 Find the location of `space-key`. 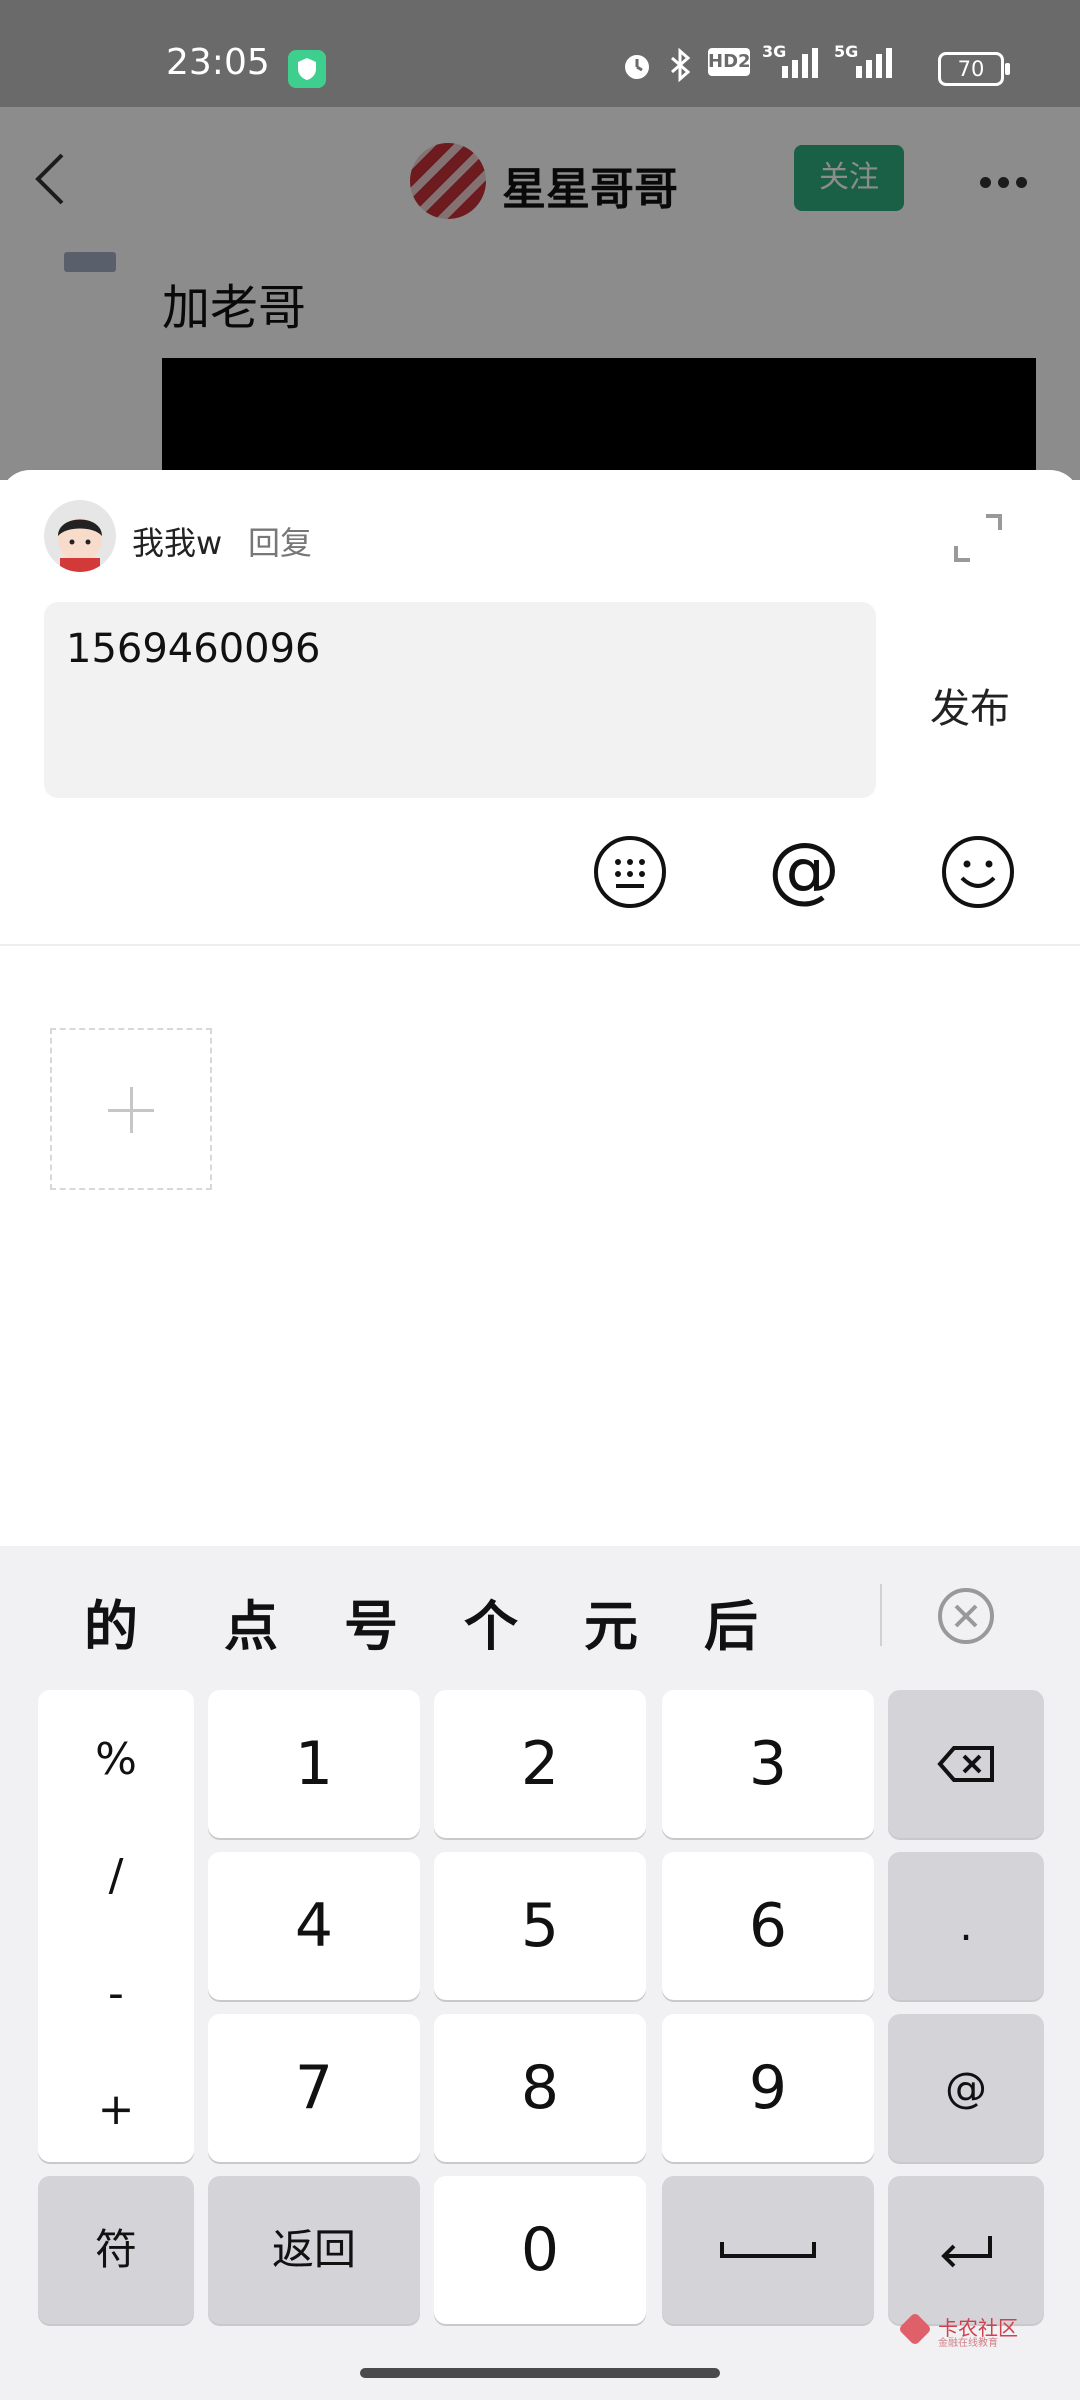

space-key is located at coordinates (768, 2250).